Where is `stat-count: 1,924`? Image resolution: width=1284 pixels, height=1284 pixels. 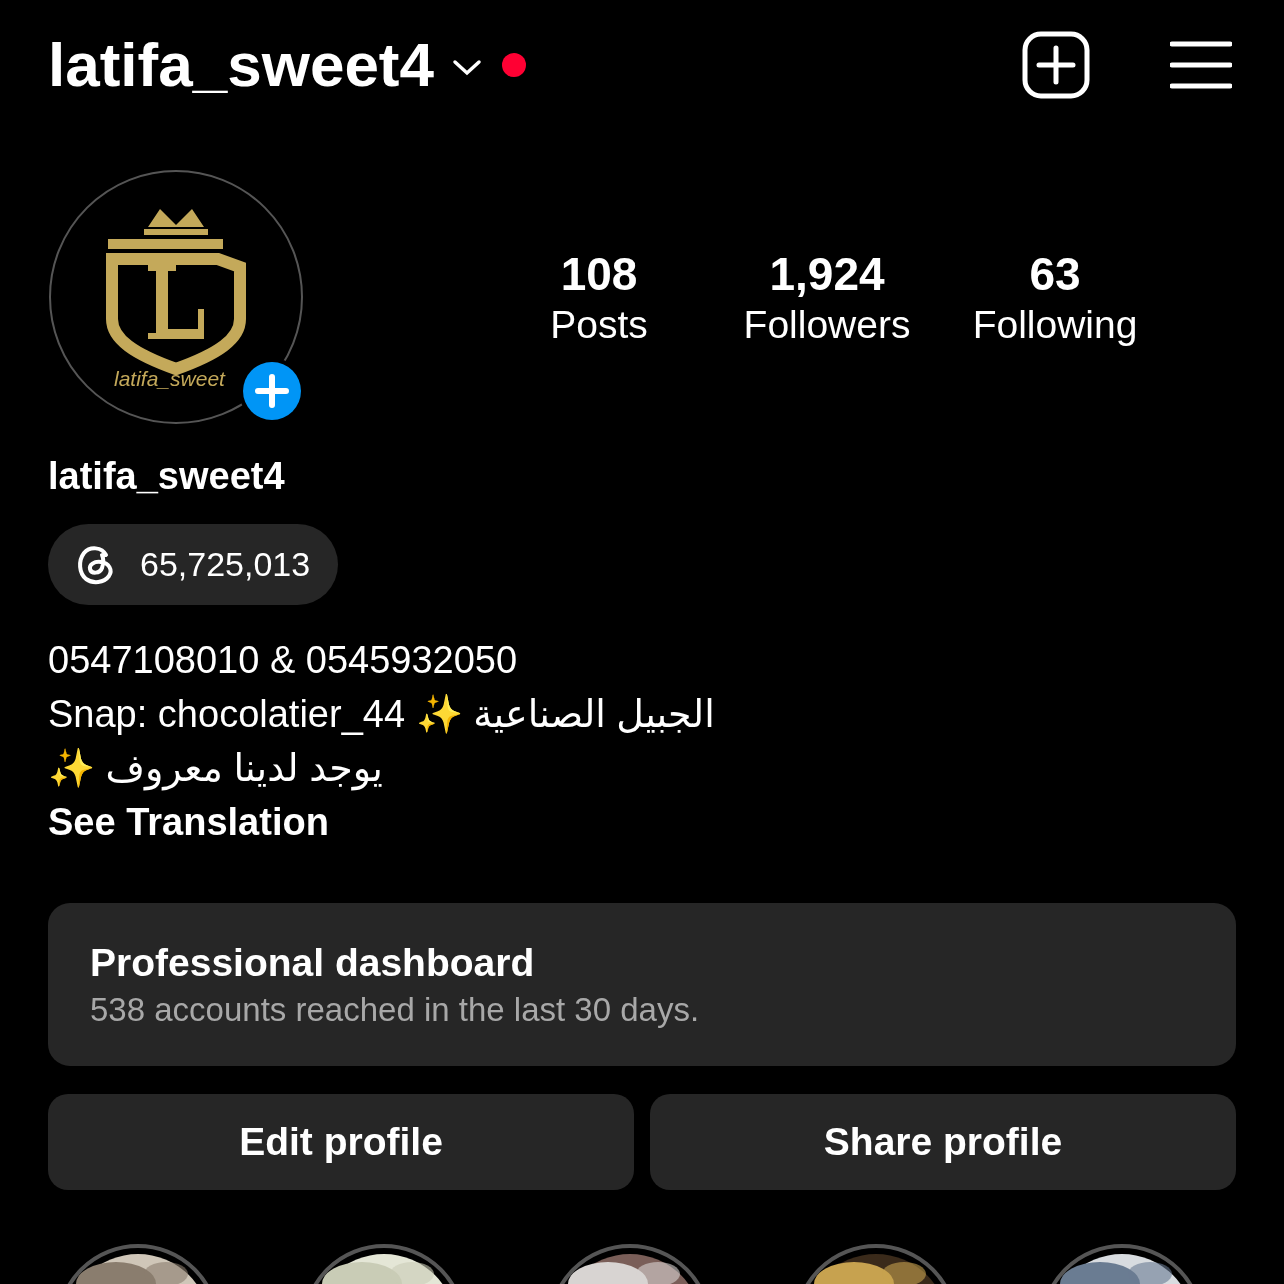
stat-count: 1,924 is located at coordinates (827, 274).